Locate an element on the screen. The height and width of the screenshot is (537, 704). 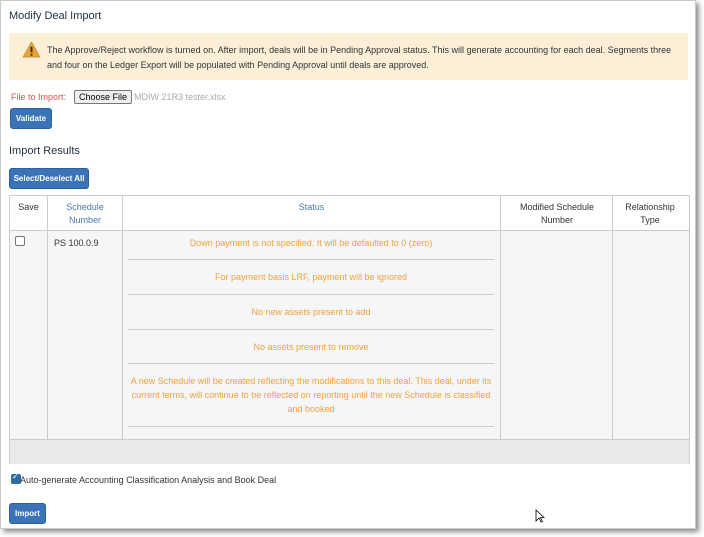
file-to-import-label: File to Import: is located at coordinates (39, 97).